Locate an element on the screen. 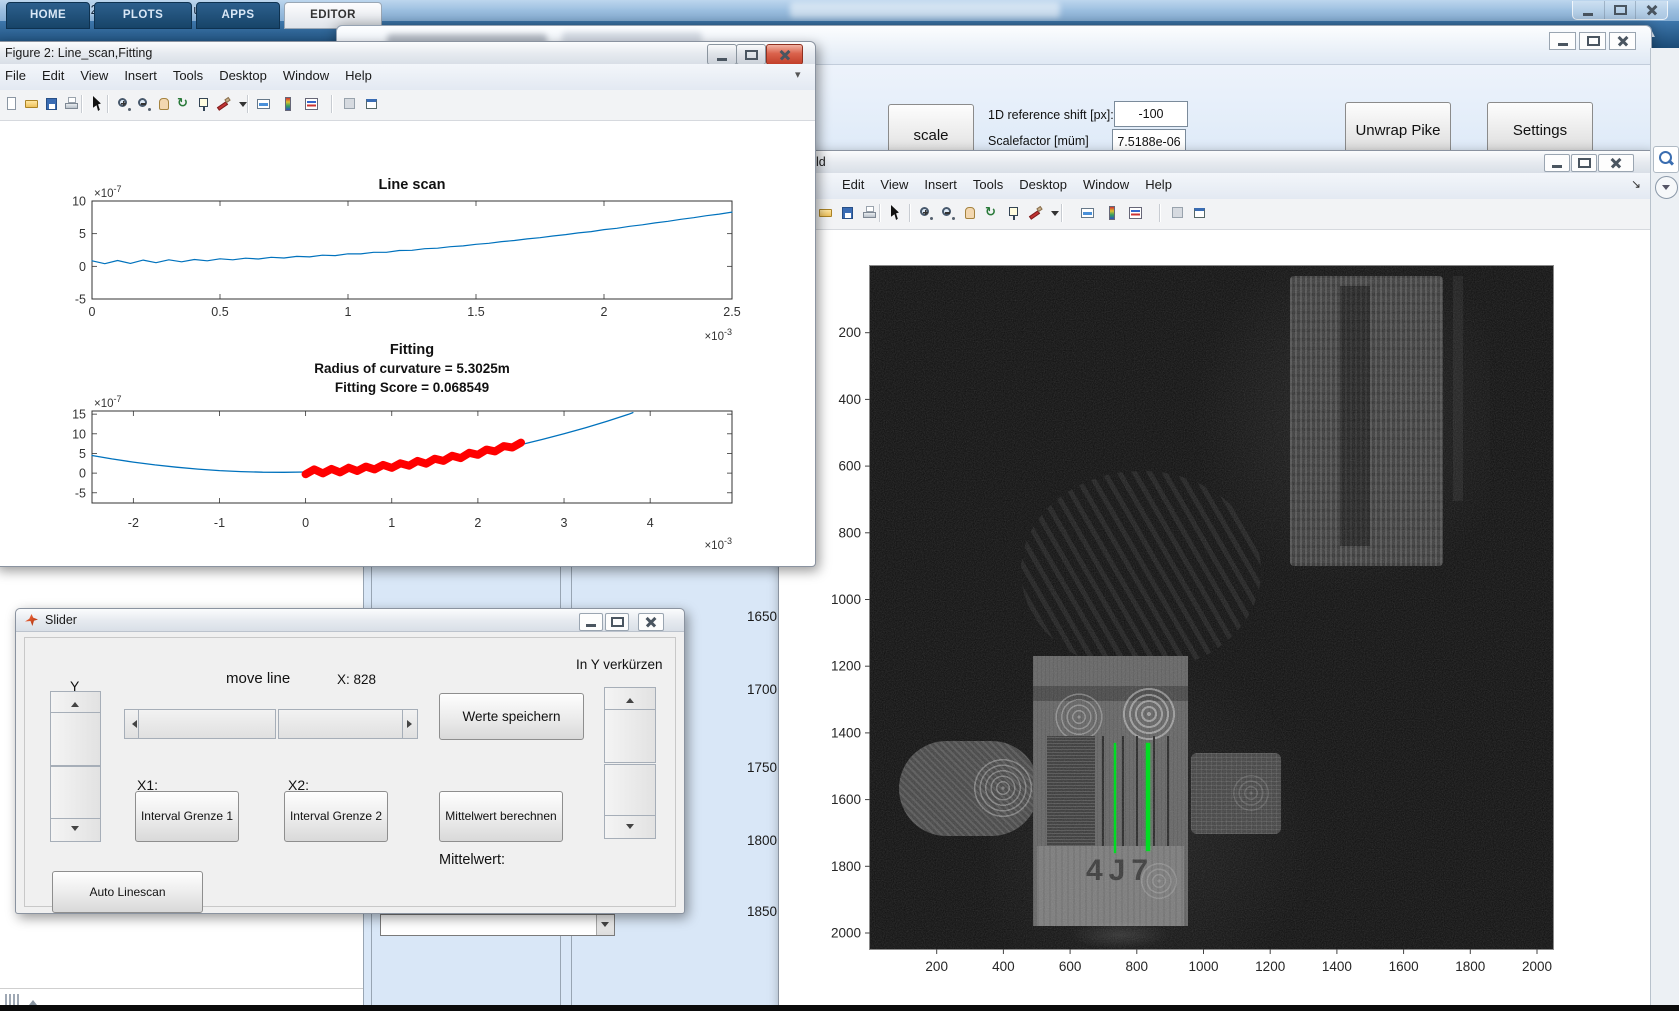 The height and width of the screenshot is (1011, 1679). in-y-verkuerzen-label: In Y verkürzen is located at coordinates (619, 664).